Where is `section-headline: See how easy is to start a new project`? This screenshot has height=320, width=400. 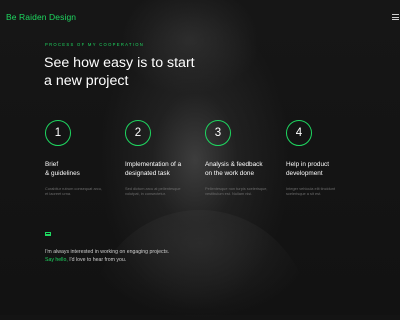
section-headline: See how easy is to start a new project is located at coordinates (144, 72).